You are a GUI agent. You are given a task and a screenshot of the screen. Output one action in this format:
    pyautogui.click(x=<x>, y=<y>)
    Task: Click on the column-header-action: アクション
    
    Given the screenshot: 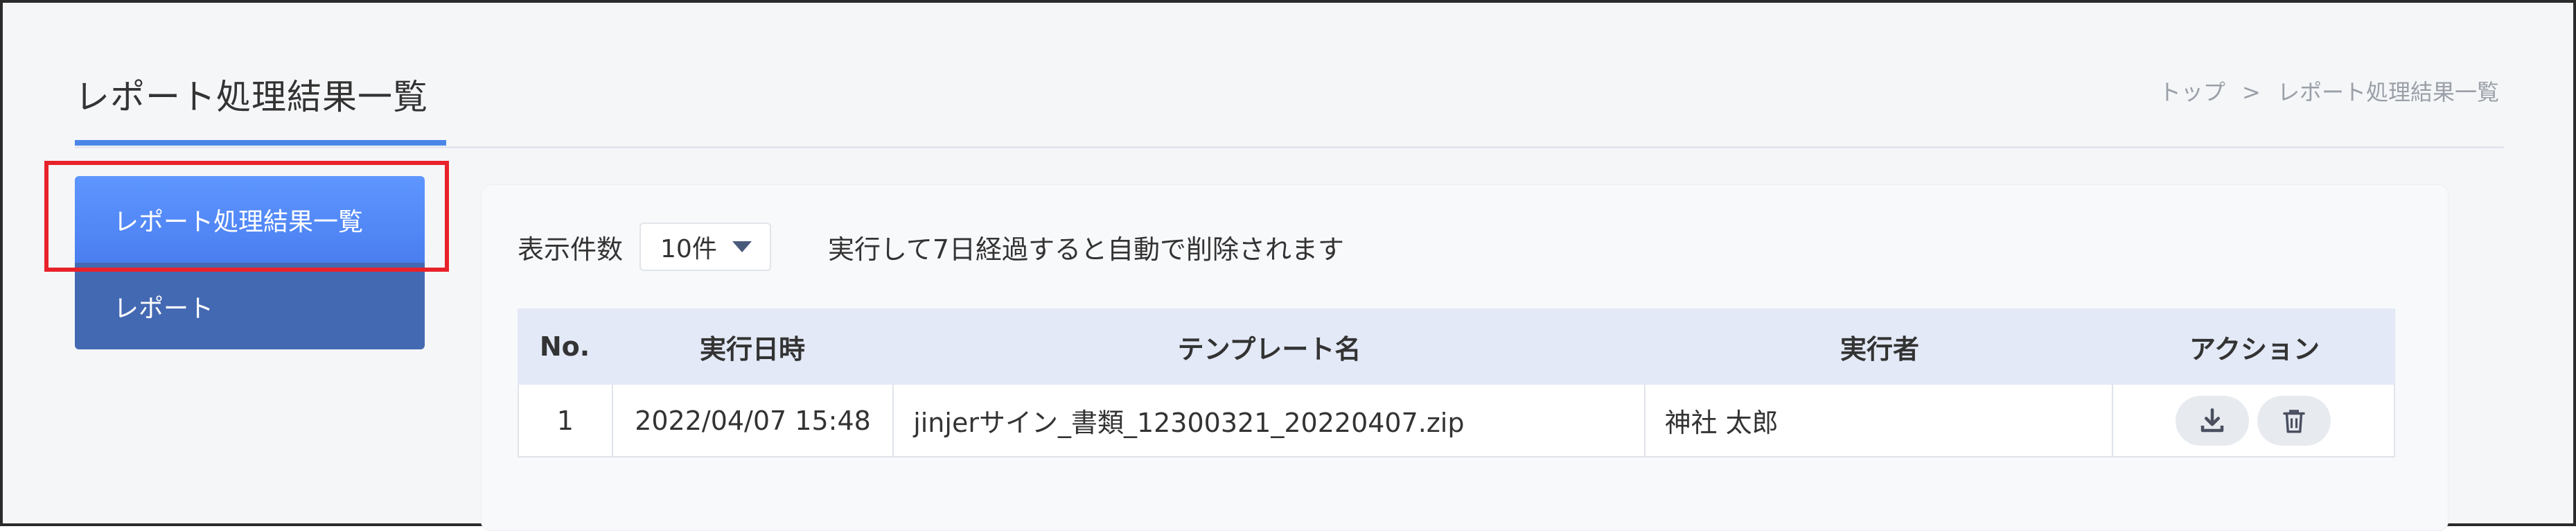 What is the action you would take?
    pyautogui.click(x=2254, y=349)
    